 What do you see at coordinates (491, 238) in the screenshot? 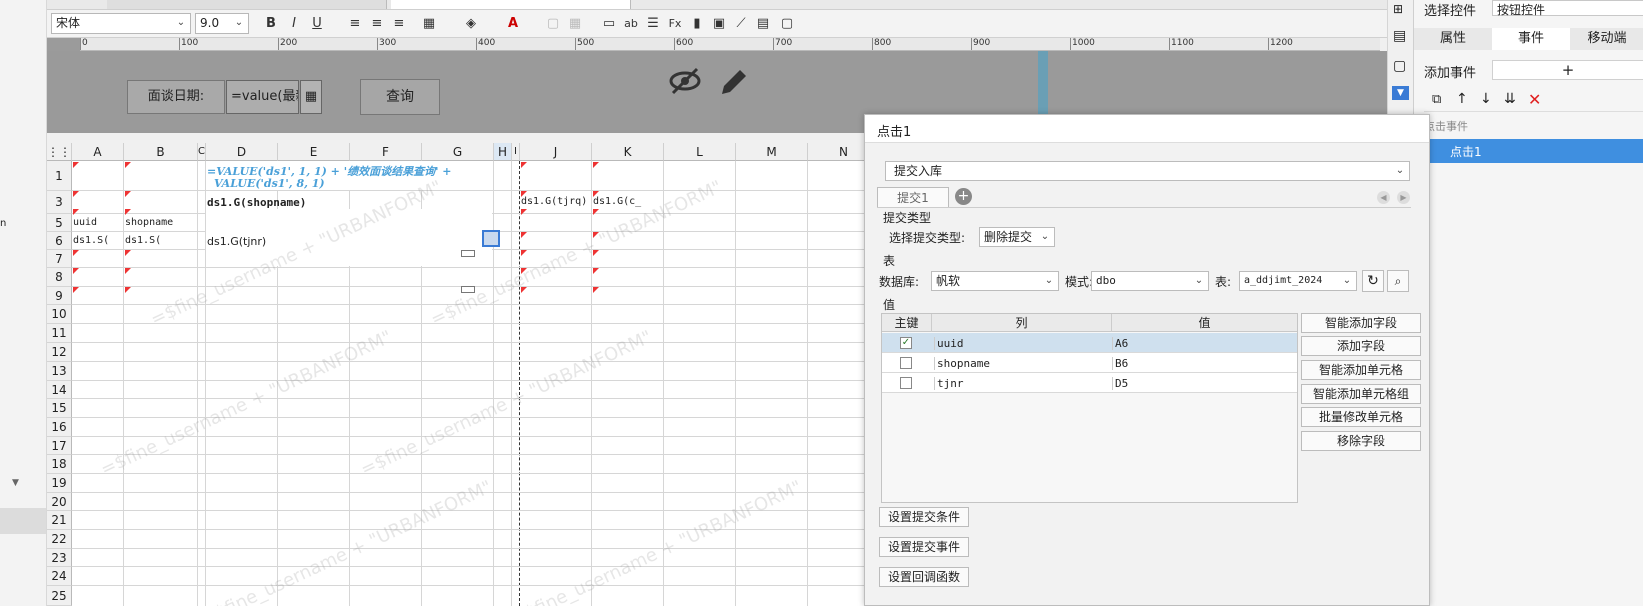
I see `selected-cell-button-widget` at bounding box center [491, 238].